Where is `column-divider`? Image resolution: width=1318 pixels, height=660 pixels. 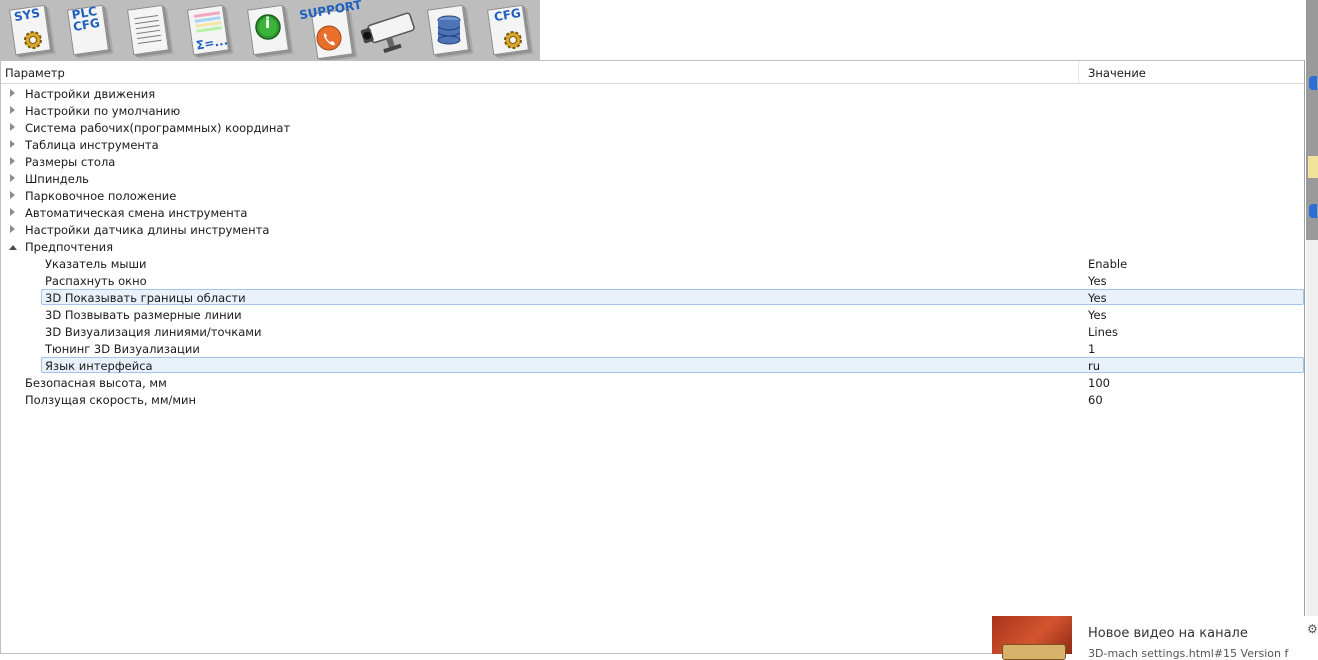 column-divider is located at coordinates (1078, 72).